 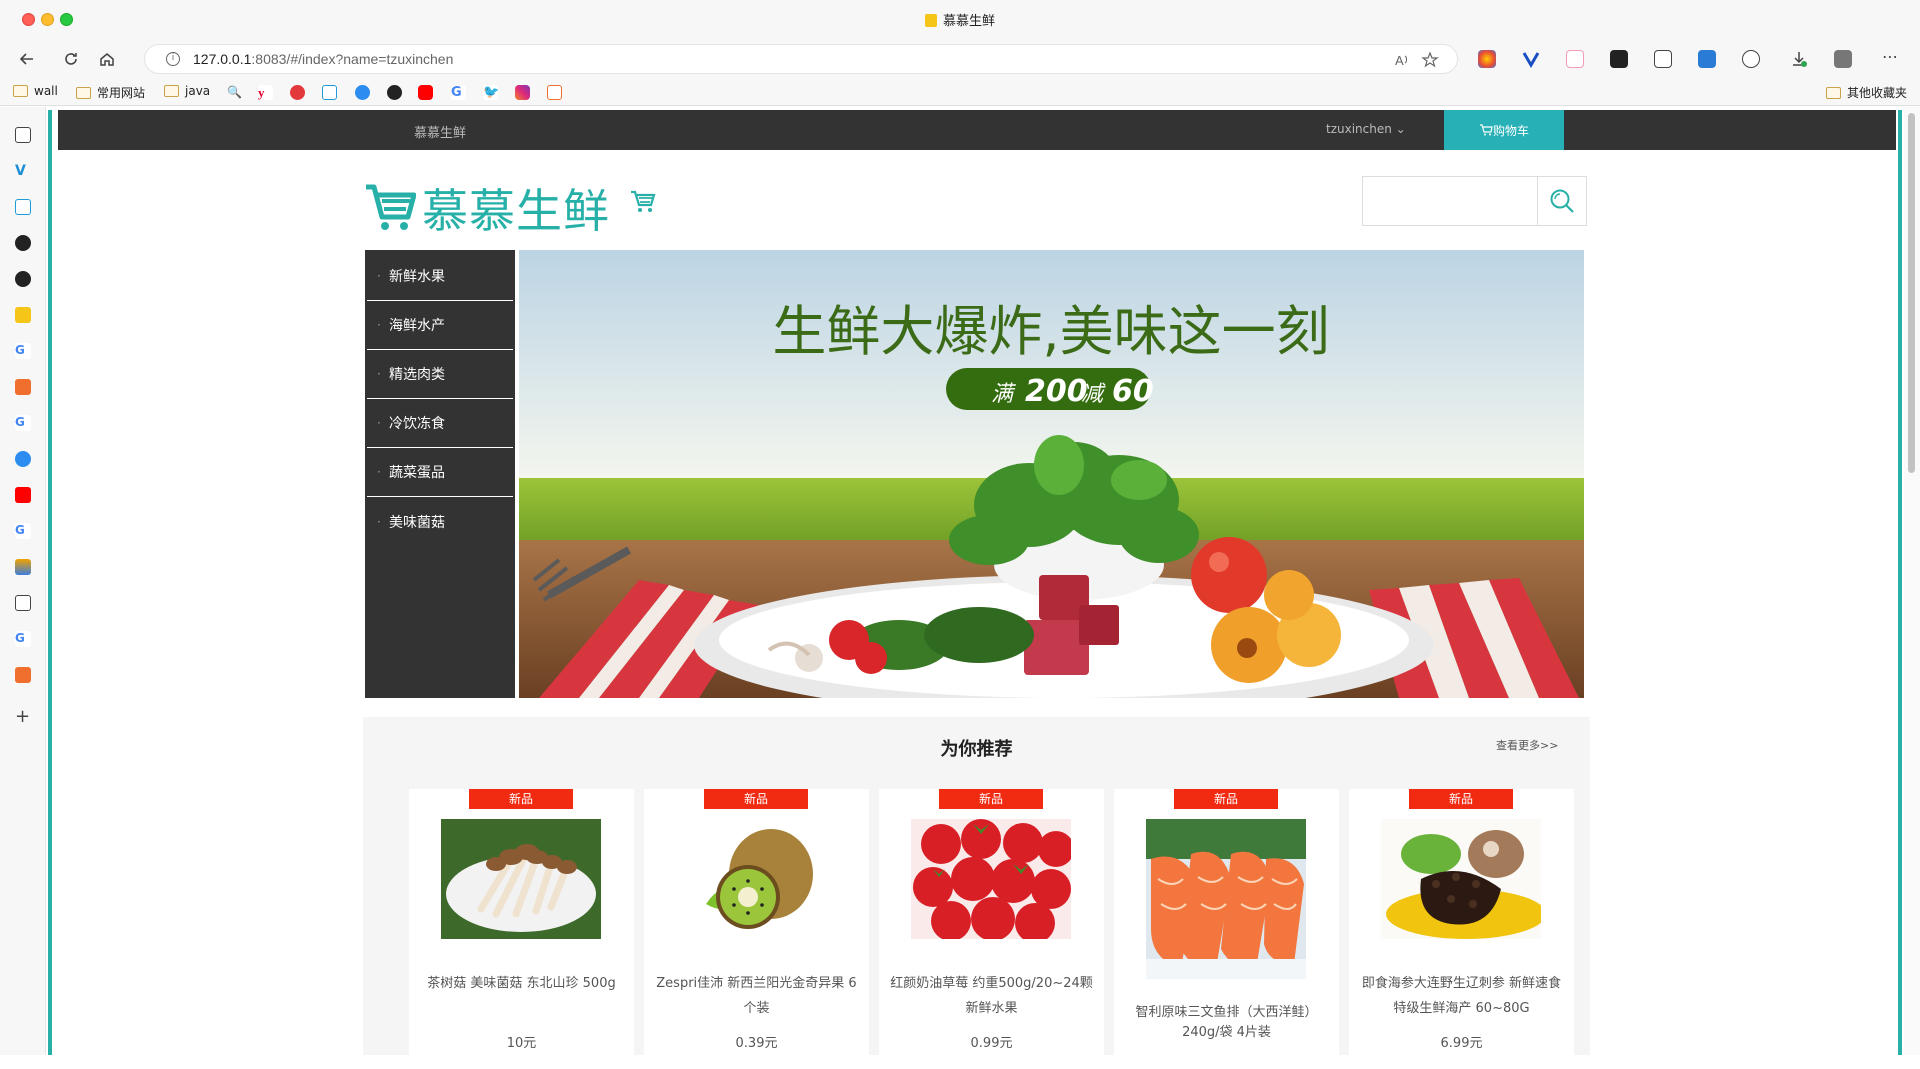 I want to click on read-aloud-icon: A, so click(x=1402, y=60).